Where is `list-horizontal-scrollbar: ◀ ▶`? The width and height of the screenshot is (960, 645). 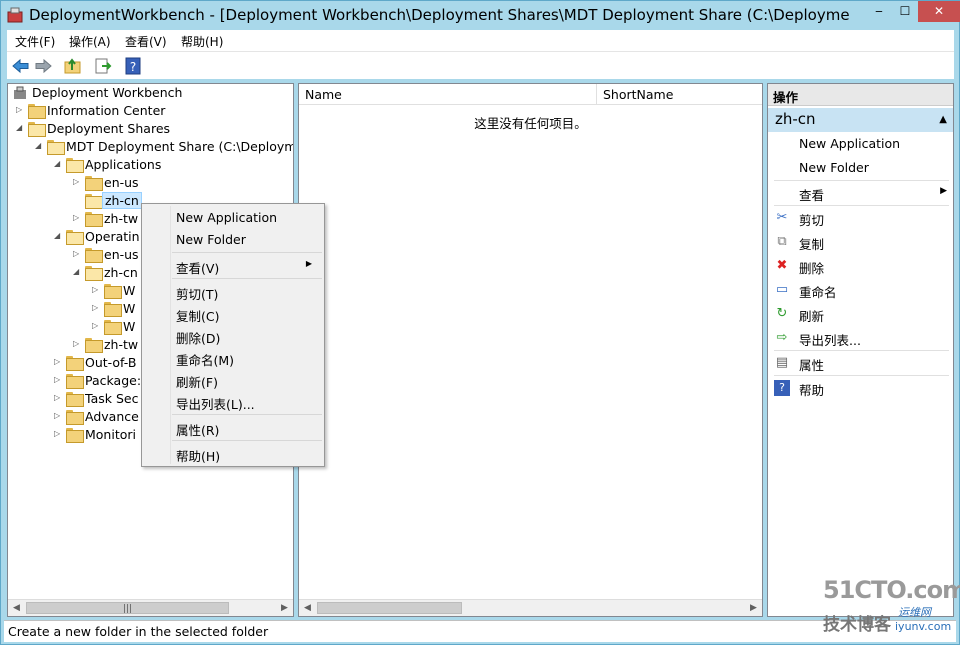
list-horizontal-scrollbar: ◀ ▶ is located at coordinates (530, 607).